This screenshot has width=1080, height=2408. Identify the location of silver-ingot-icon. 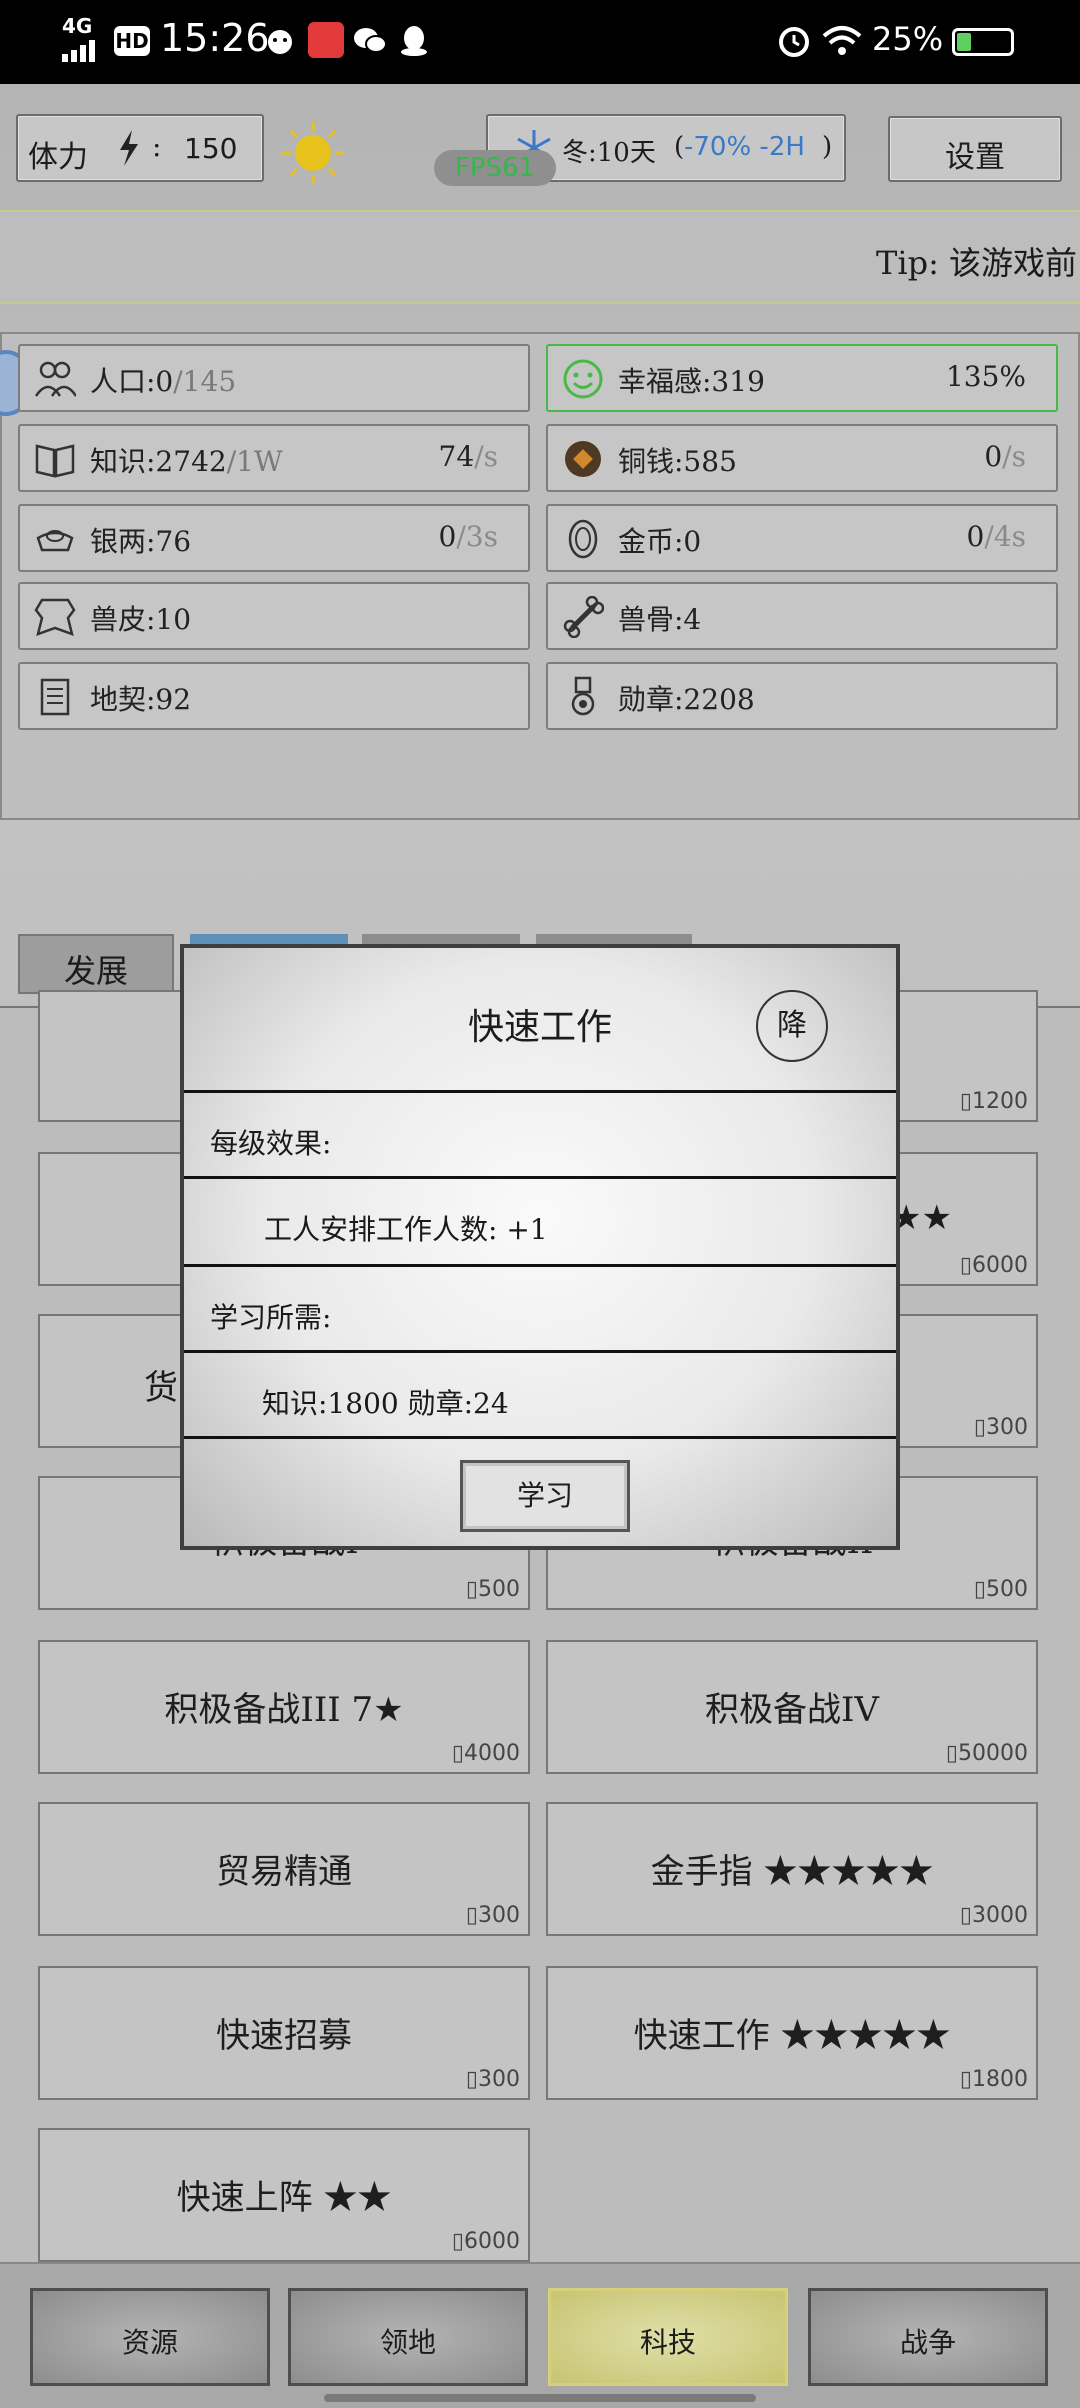
(55, 539).